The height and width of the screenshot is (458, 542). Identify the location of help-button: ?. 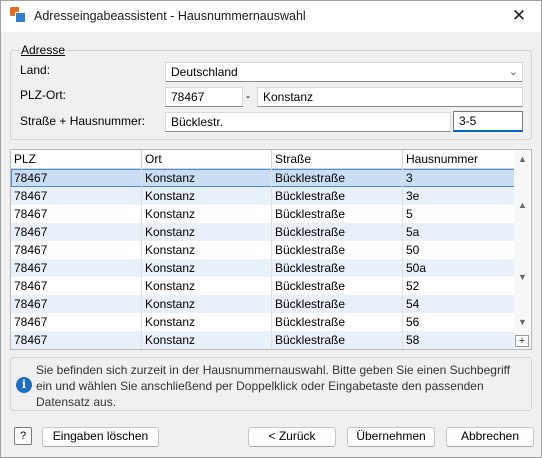
(23, 436).